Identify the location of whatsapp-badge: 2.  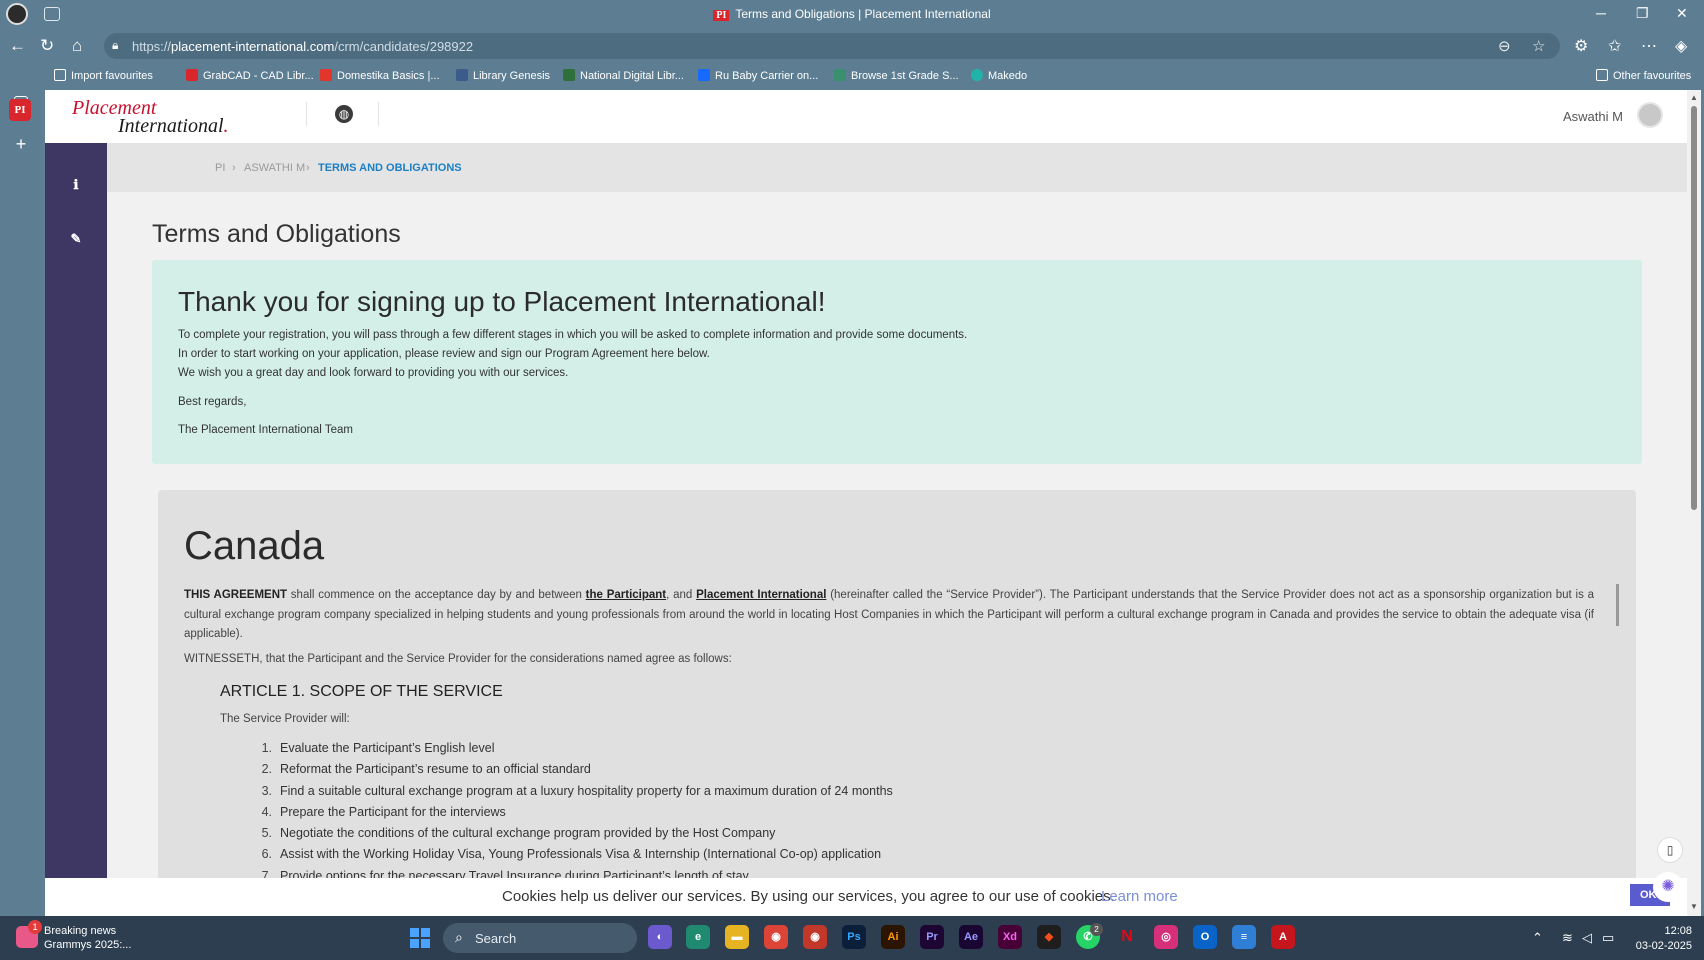
(1096, 929).